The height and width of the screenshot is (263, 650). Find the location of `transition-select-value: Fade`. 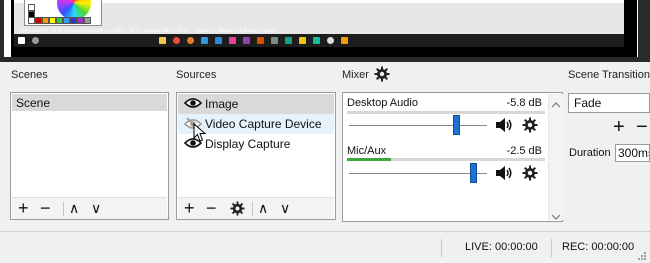

transition-select-value: Fade is located at coordinates (588, 103).